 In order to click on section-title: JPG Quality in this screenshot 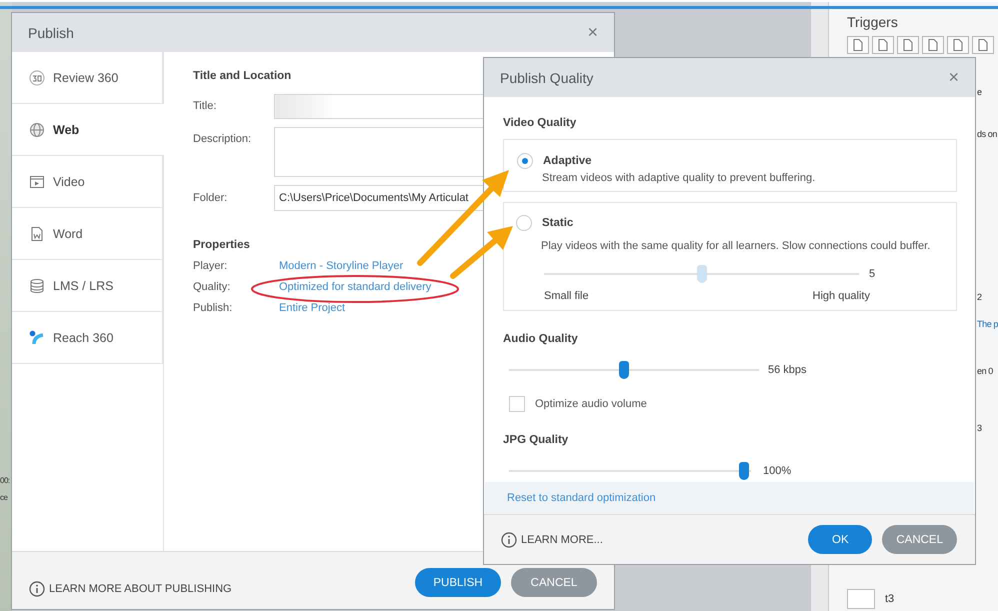, I will do `click(535, 440)`.